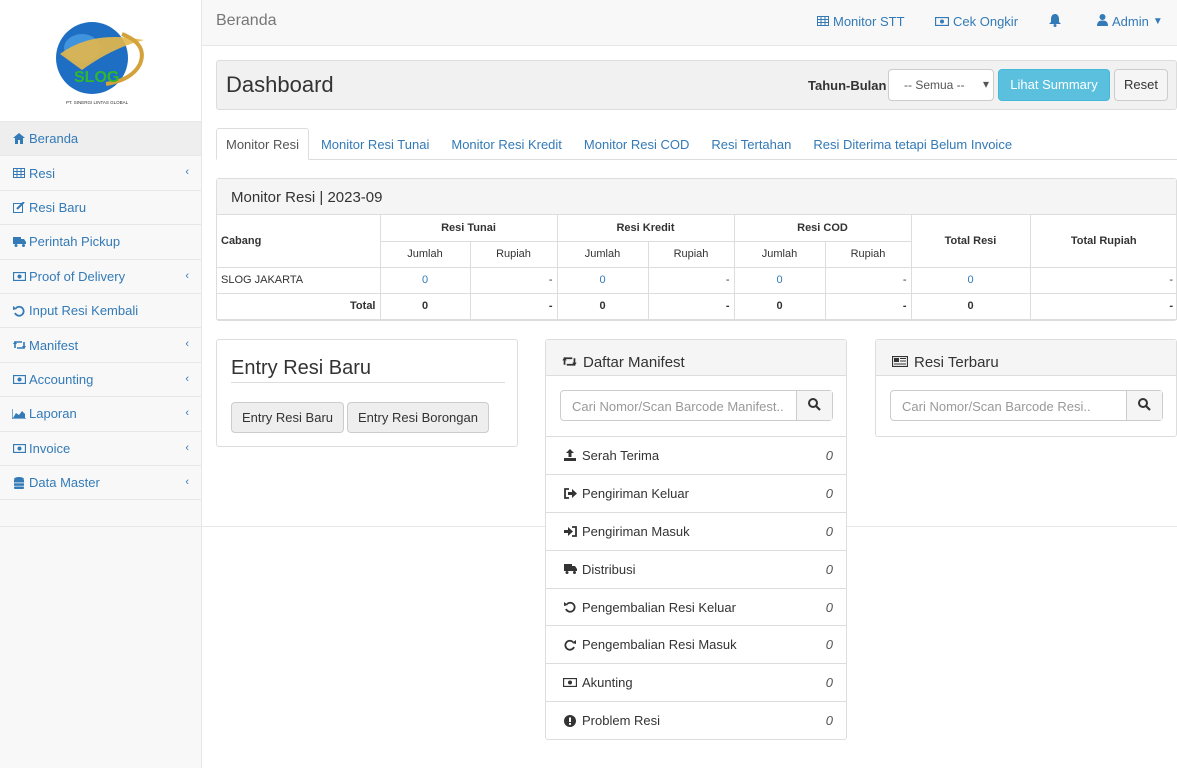 This screenshot has width=1177, height=768. What do you see at coordinates (976, 21) in the screenshot?
I see `cek-ongkir-link: Cek Ongkir` at bounding box center [976, 21].